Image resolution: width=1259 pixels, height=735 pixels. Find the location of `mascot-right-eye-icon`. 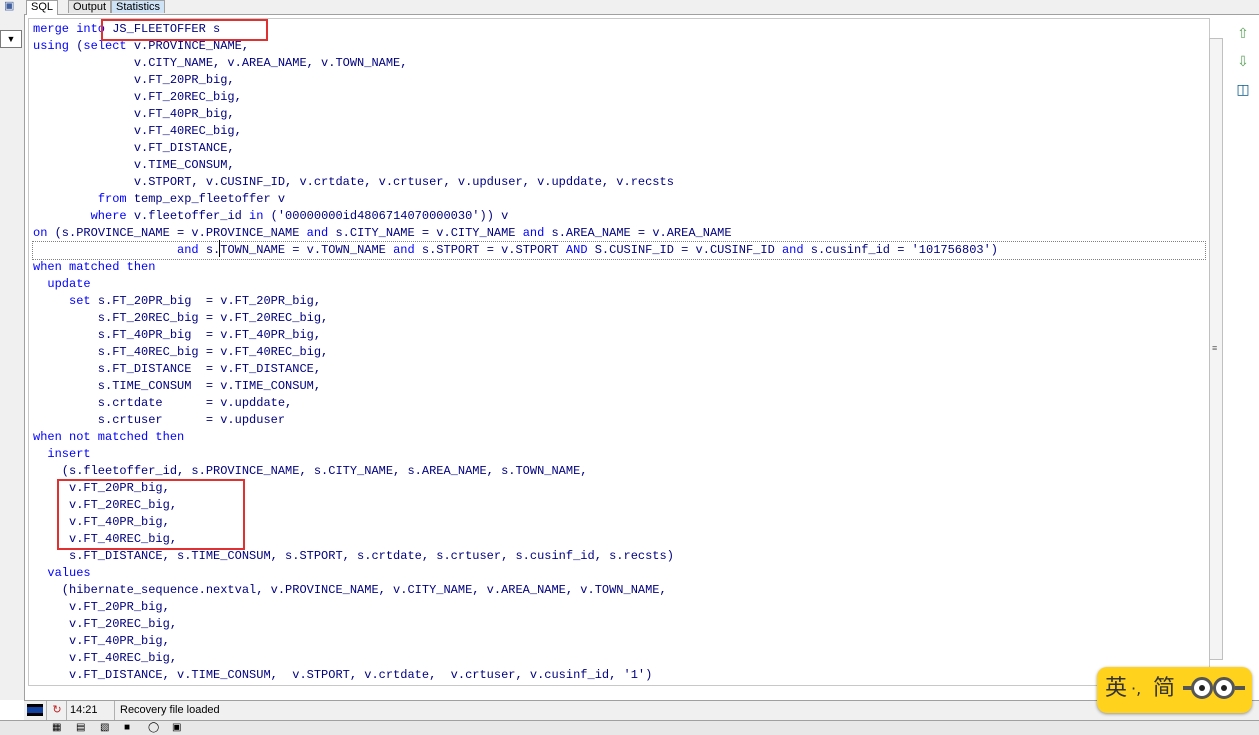

mascot-right-eye-icon is located at coordinates (1224, 688).